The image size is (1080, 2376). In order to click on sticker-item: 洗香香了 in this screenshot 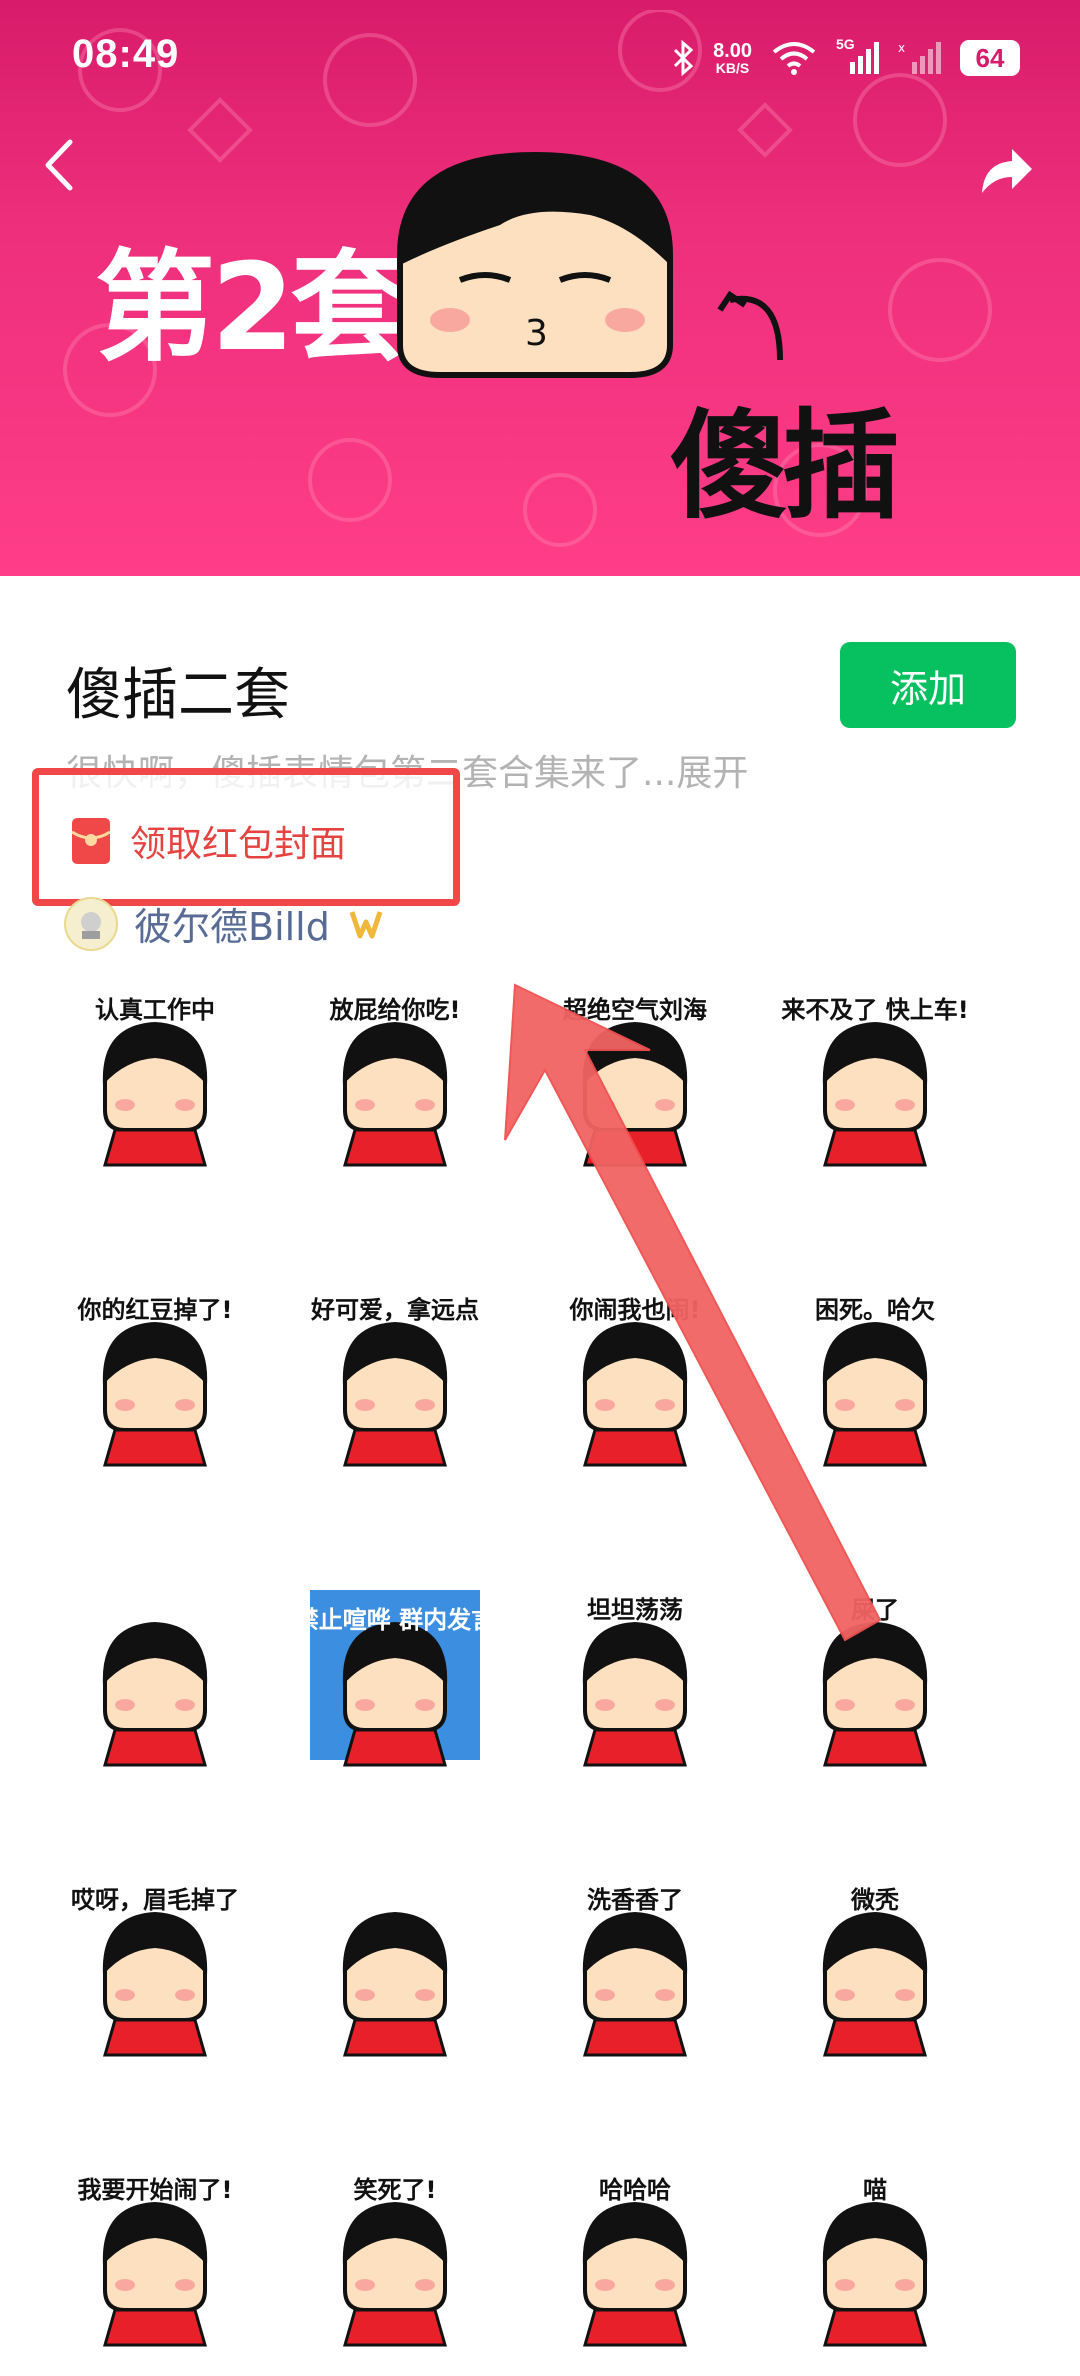, I will do `click(635, 1970)`.